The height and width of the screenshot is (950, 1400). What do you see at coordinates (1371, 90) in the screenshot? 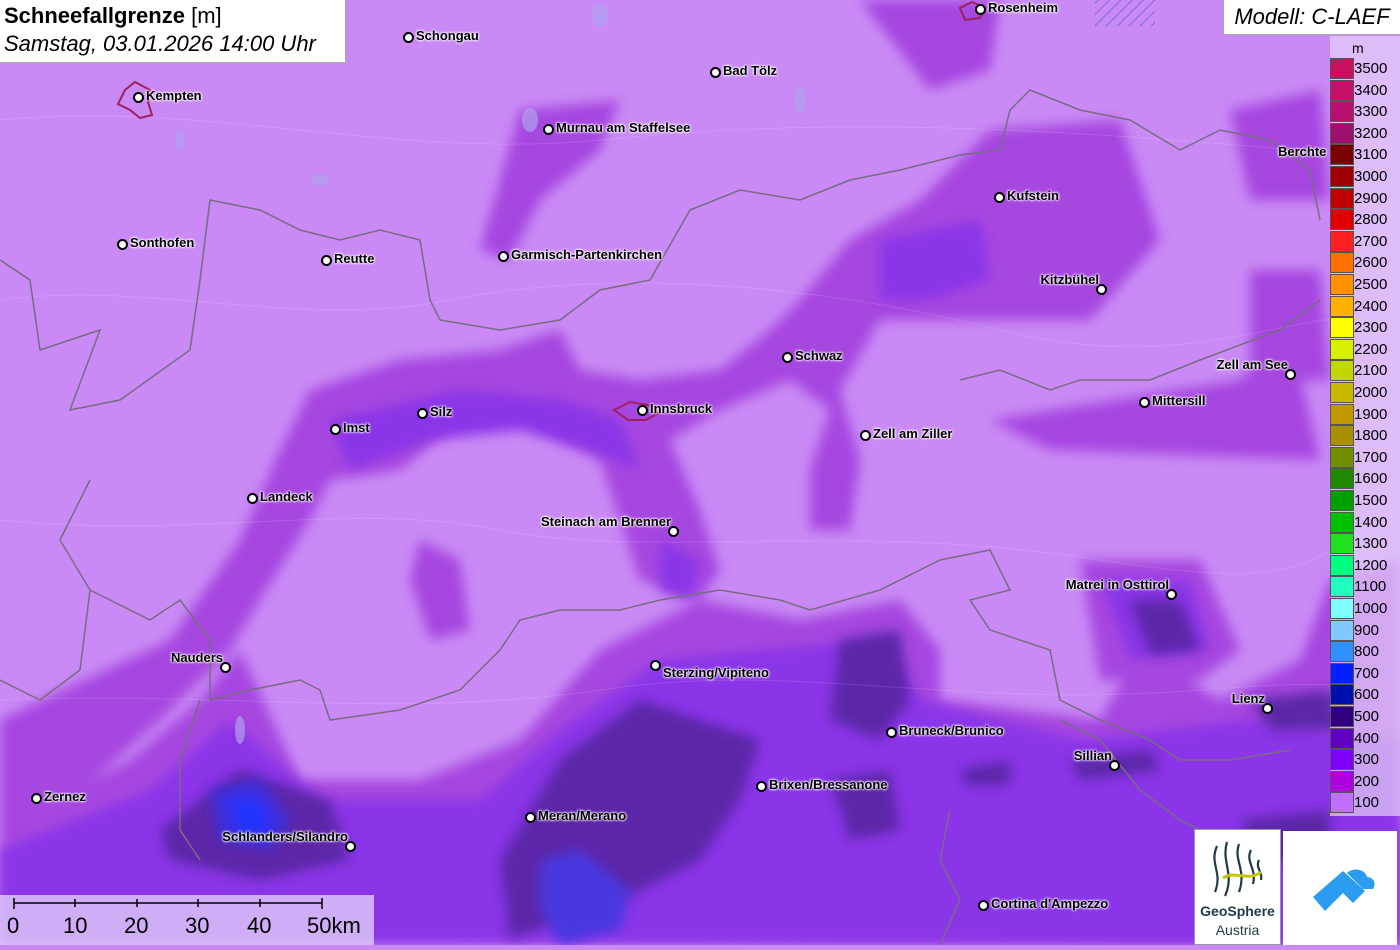
I see `legend-label: 3400` at bounding box center [1371, 90].